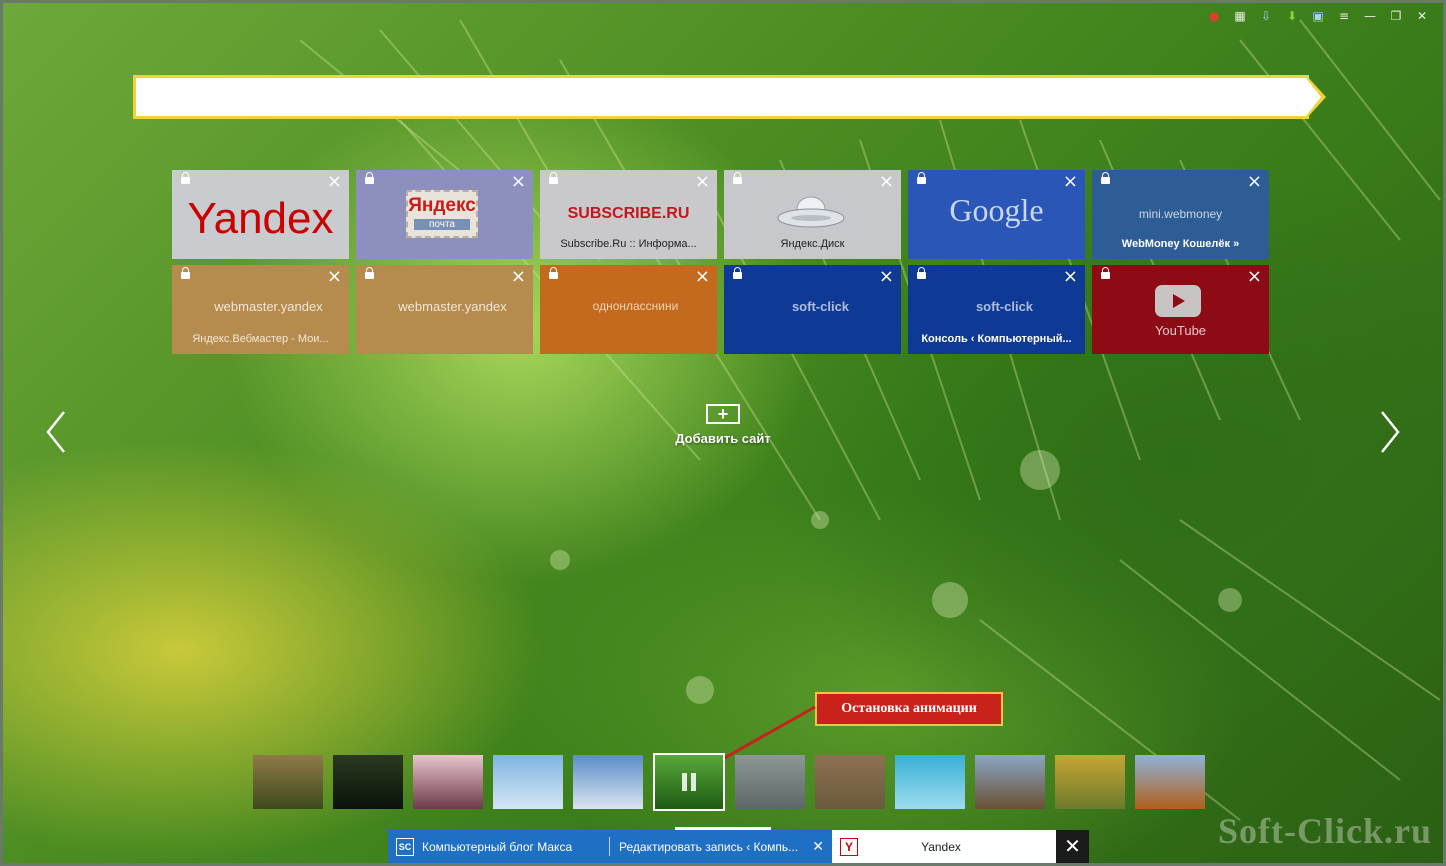 Image resolution: width=1446 pixels, height=866 pixels. What do you see at coordinates (729, 782) in the screenshot?
I see `background-picker` at bounding box center [729, 782].